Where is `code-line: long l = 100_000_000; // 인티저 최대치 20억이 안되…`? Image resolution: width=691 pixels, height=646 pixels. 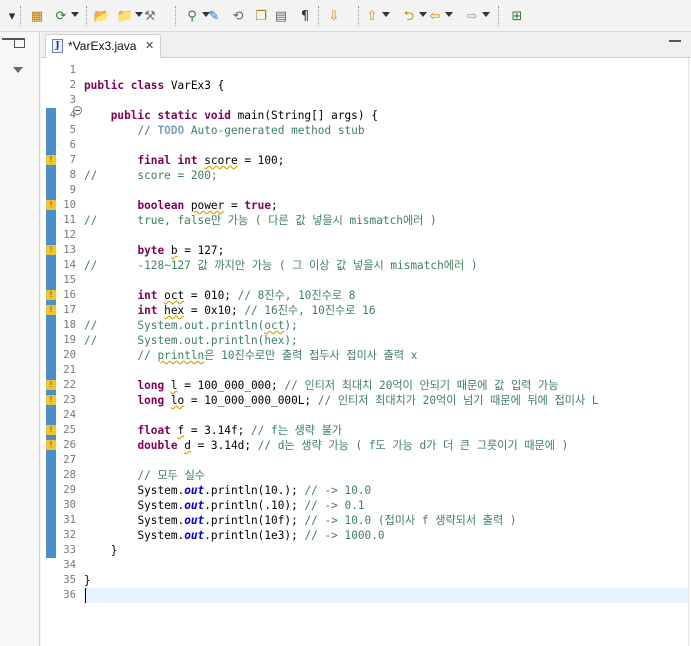
code-line: long l = 100_000_000; // 인티저 최대치 20억이 안되… is located at coordinates (321, 385).